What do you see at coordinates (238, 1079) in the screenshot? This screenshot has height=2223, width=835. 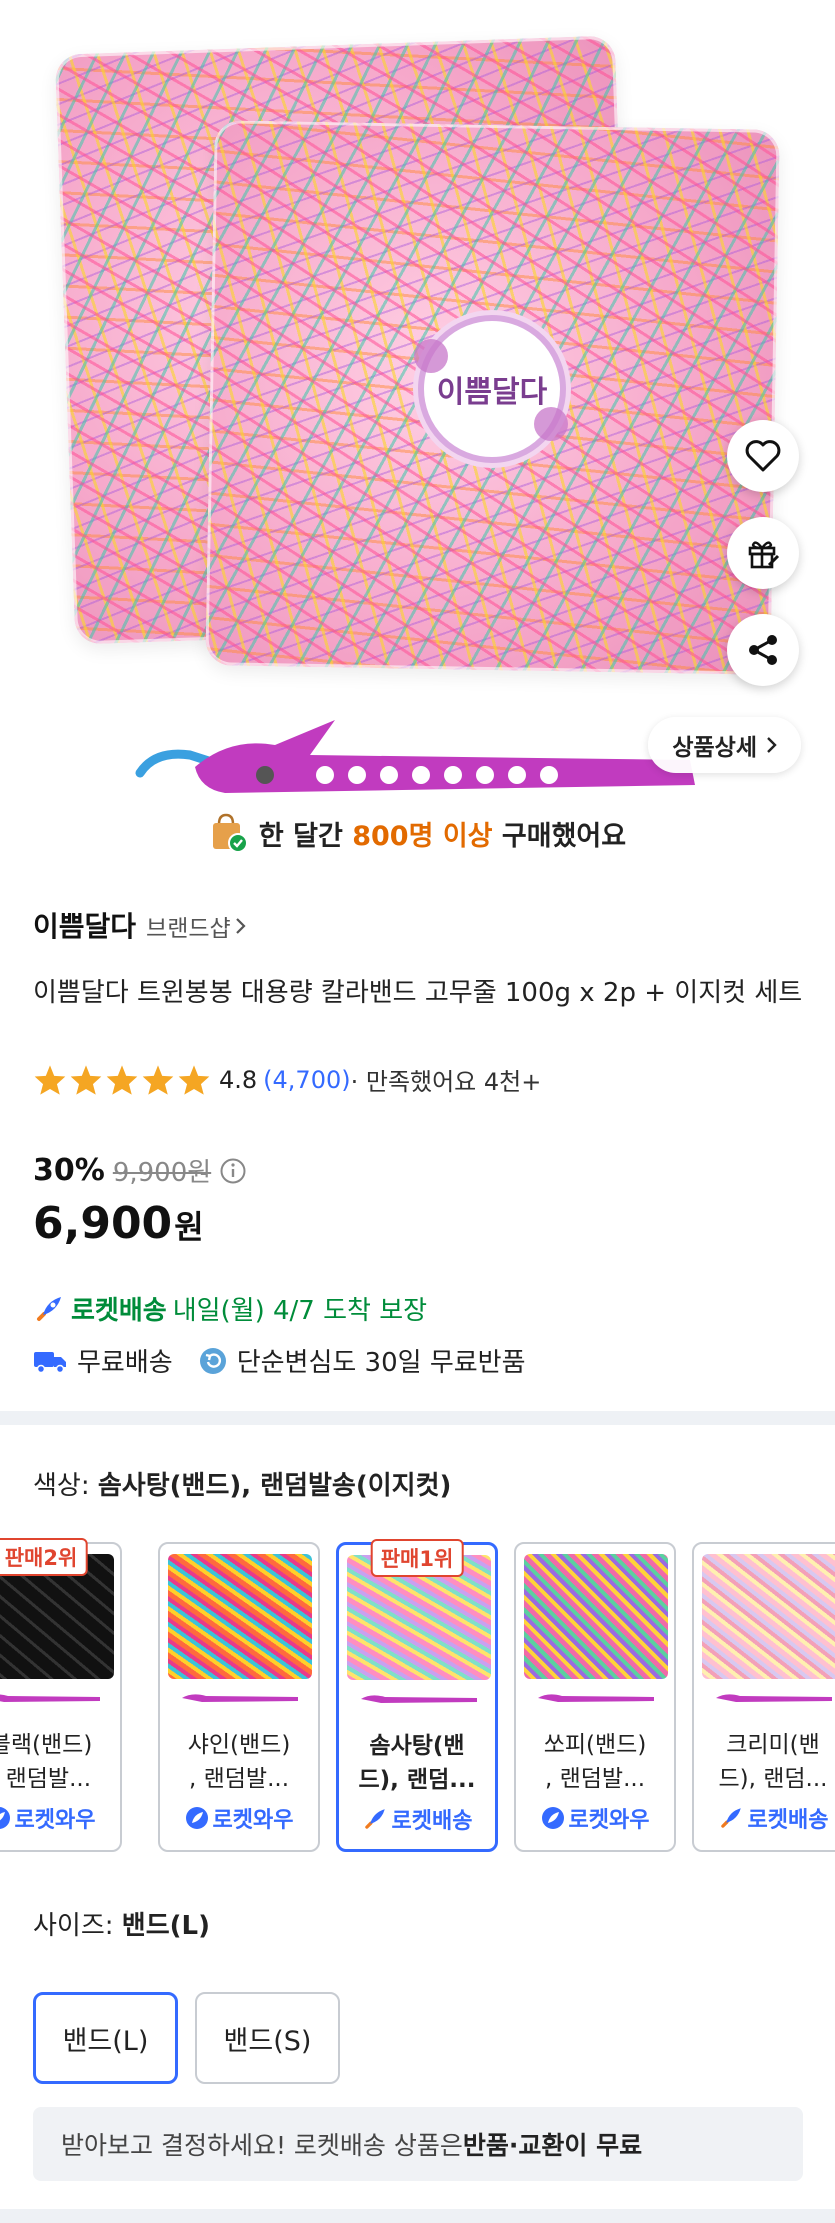 I see `rating-value: 4.8` at bounding box center [238, 1079].